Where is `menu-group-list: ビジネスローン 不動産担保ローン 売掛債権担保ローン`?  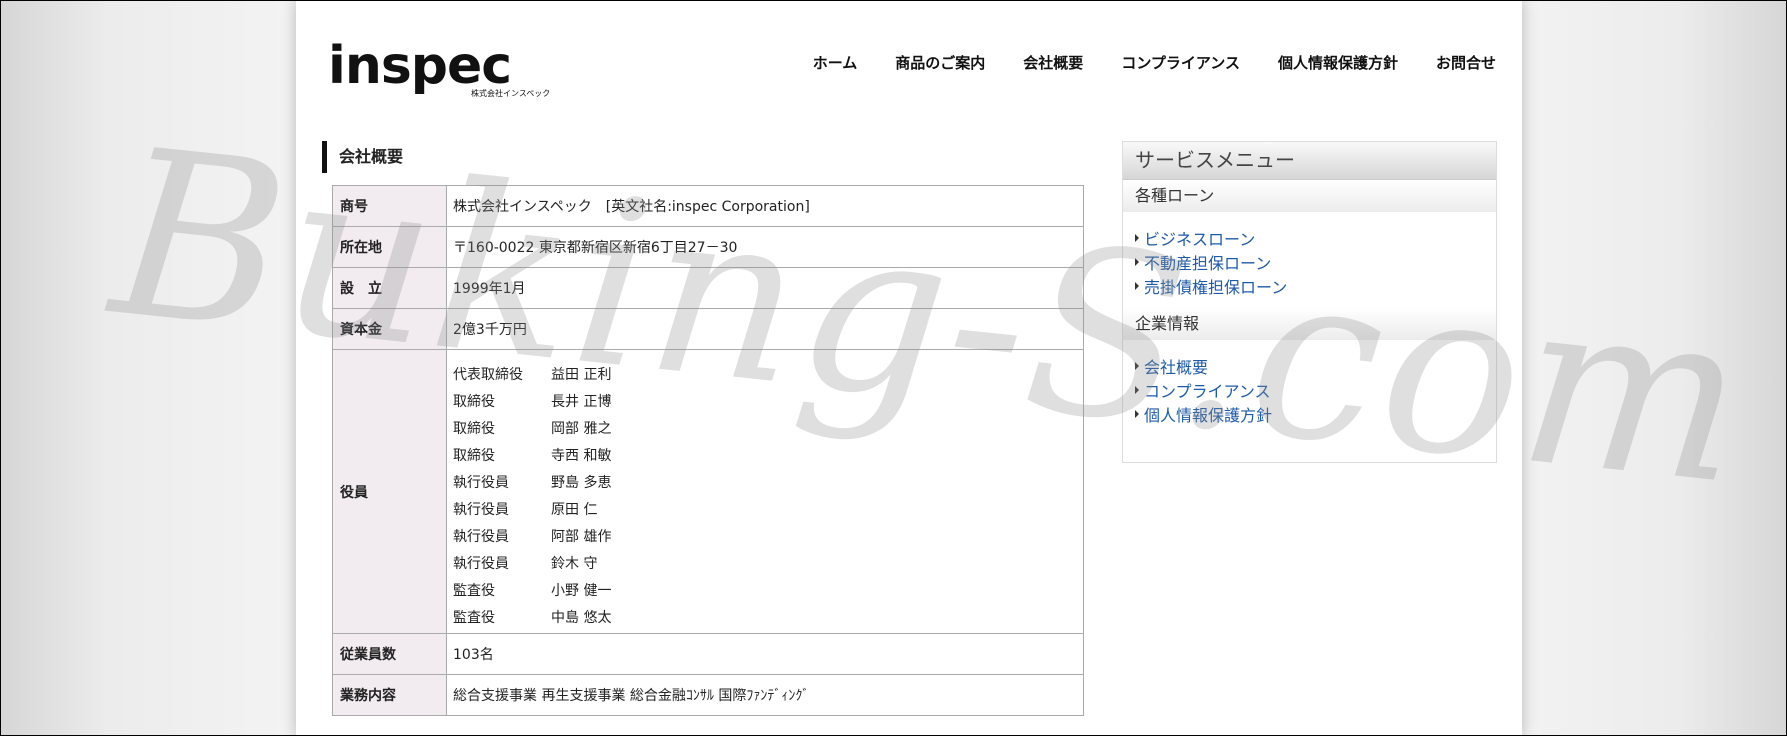
menu-group-list: ビジネスローン 不動産担保ローン 売掛債権担保ローン is located at coordinates (1309, 260).